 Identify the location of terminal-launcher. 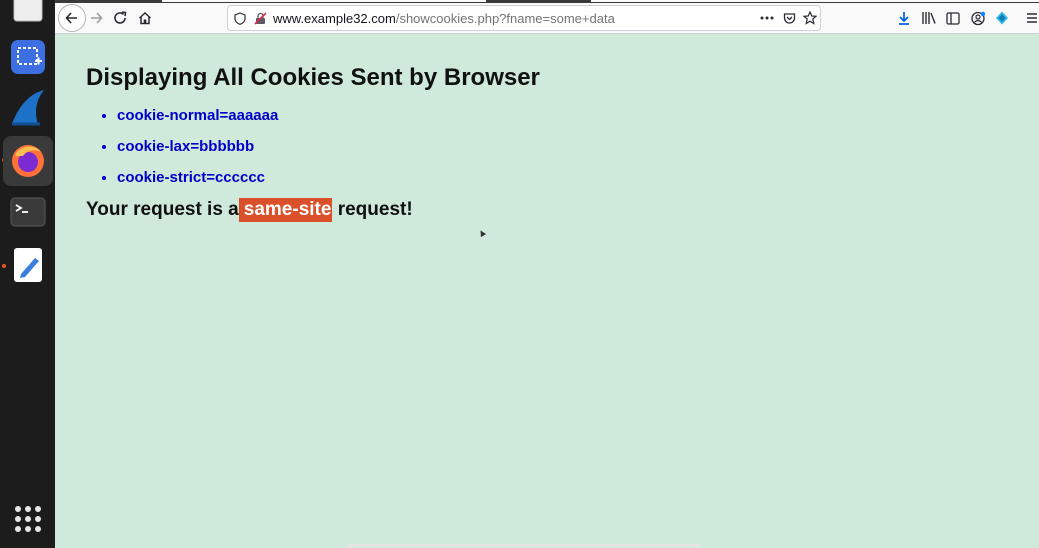
(28, 212).